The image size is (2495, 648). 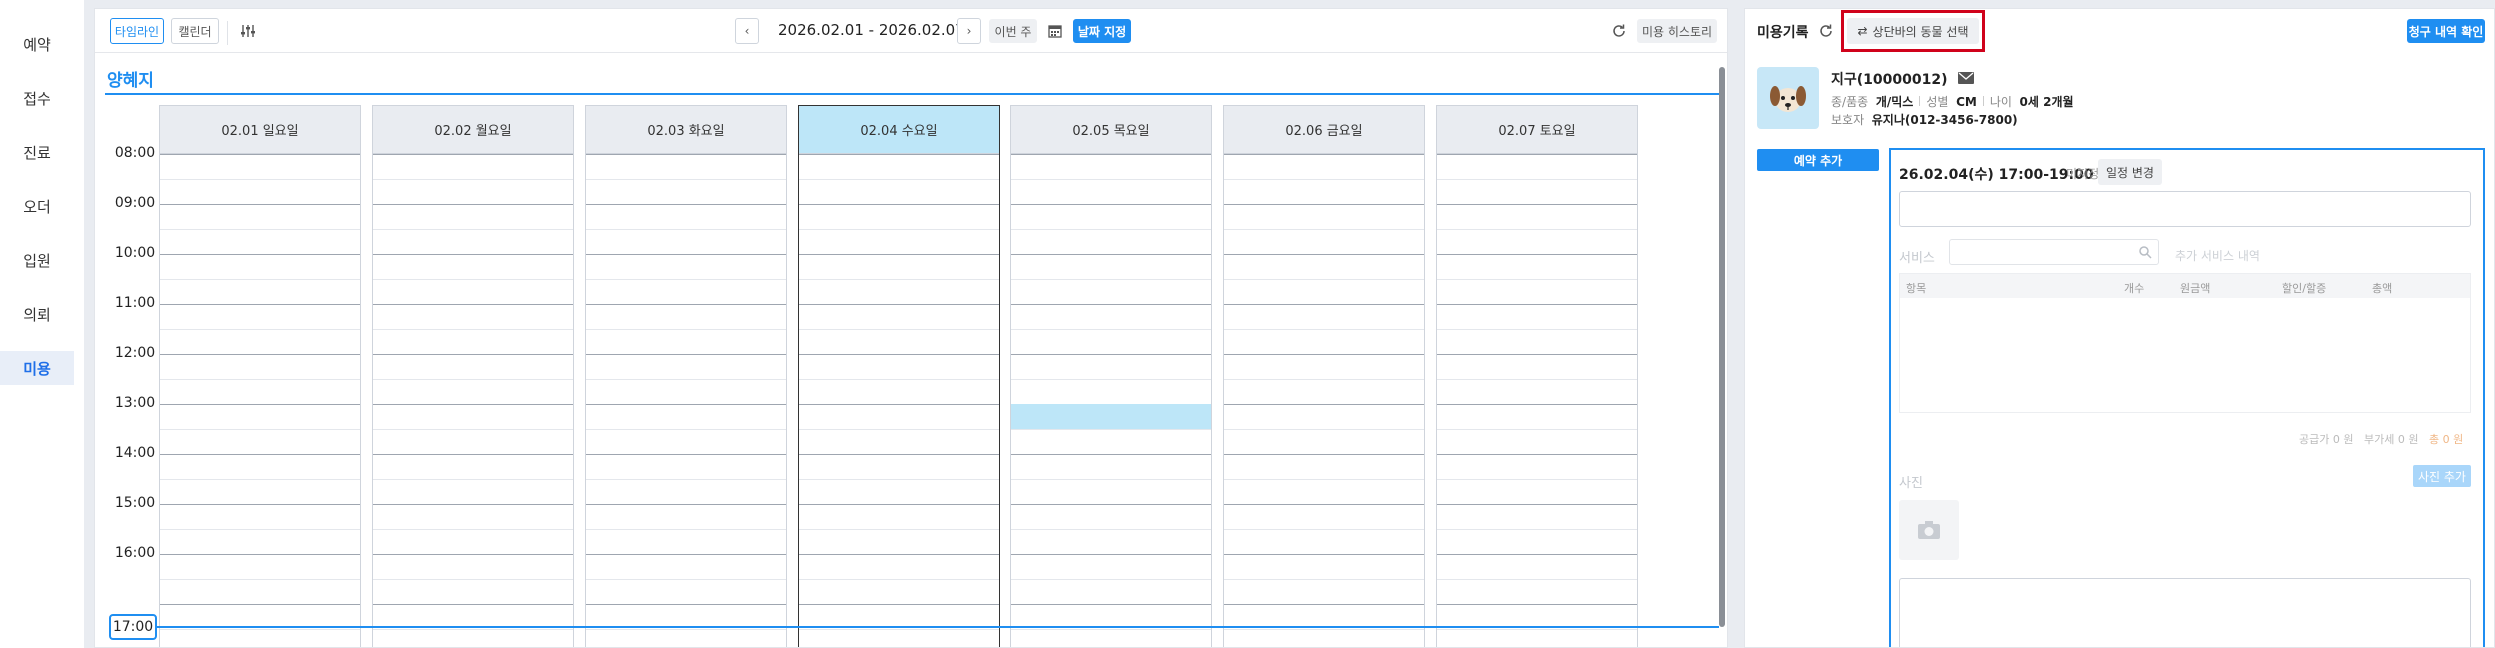 What do you see at coordinates (260, 376) in the screenshot?
I see `day-column: 02.01 일요일` at bounding box center [260, 376].